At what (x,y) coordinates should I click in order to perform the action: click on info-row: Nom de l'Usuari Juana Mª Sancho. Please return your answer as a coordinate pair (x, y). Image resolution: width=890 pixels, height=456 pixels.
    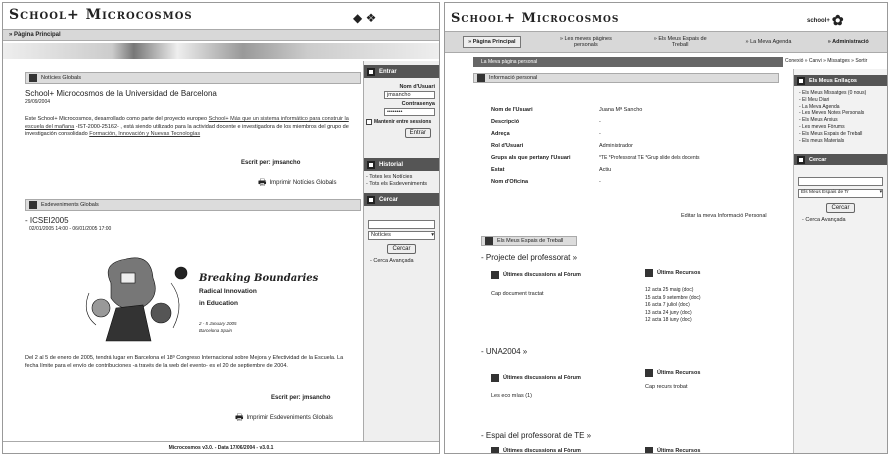
    Looking at the image, I should click on (636, 113).